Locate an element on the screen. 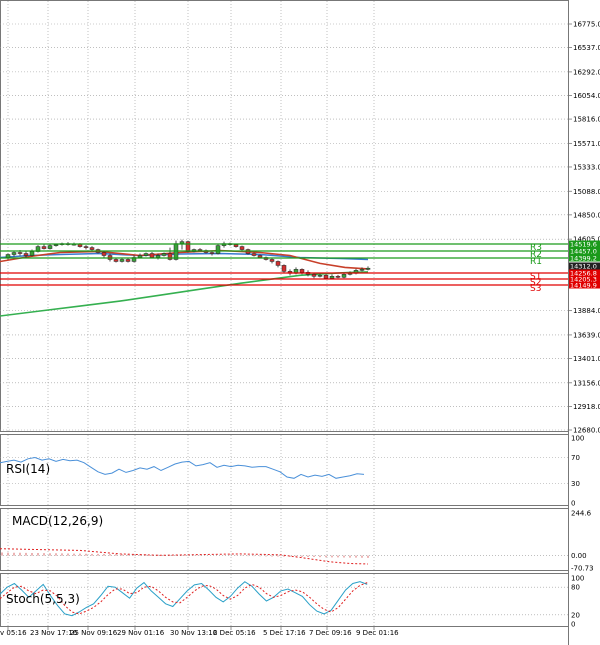 Image resolution: width=600 pixels, height=645 pixels. price-tick-label: 13401.0 is located at coordinates (586, 359).